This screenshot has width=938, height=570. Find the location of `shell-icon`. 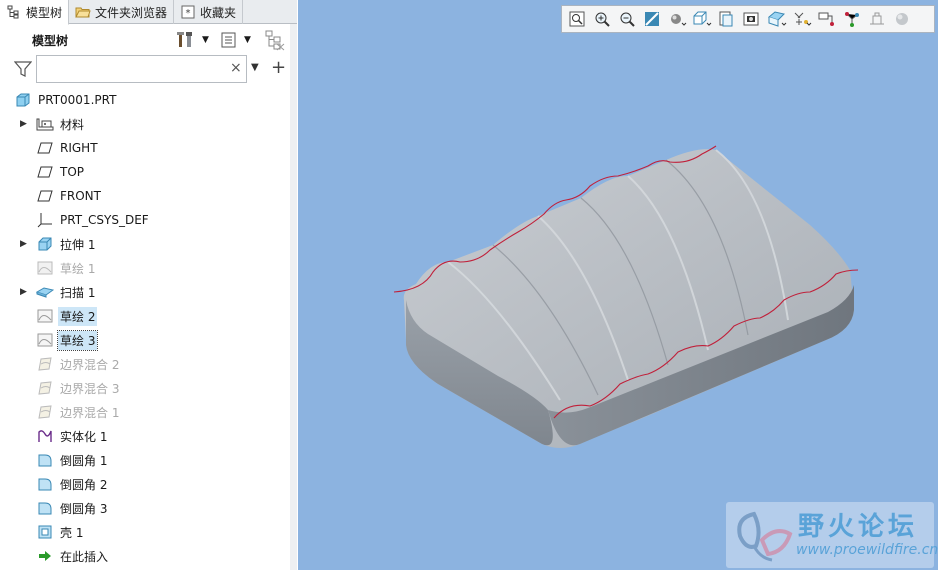

shell-icon is located at coordinates (45, 532).